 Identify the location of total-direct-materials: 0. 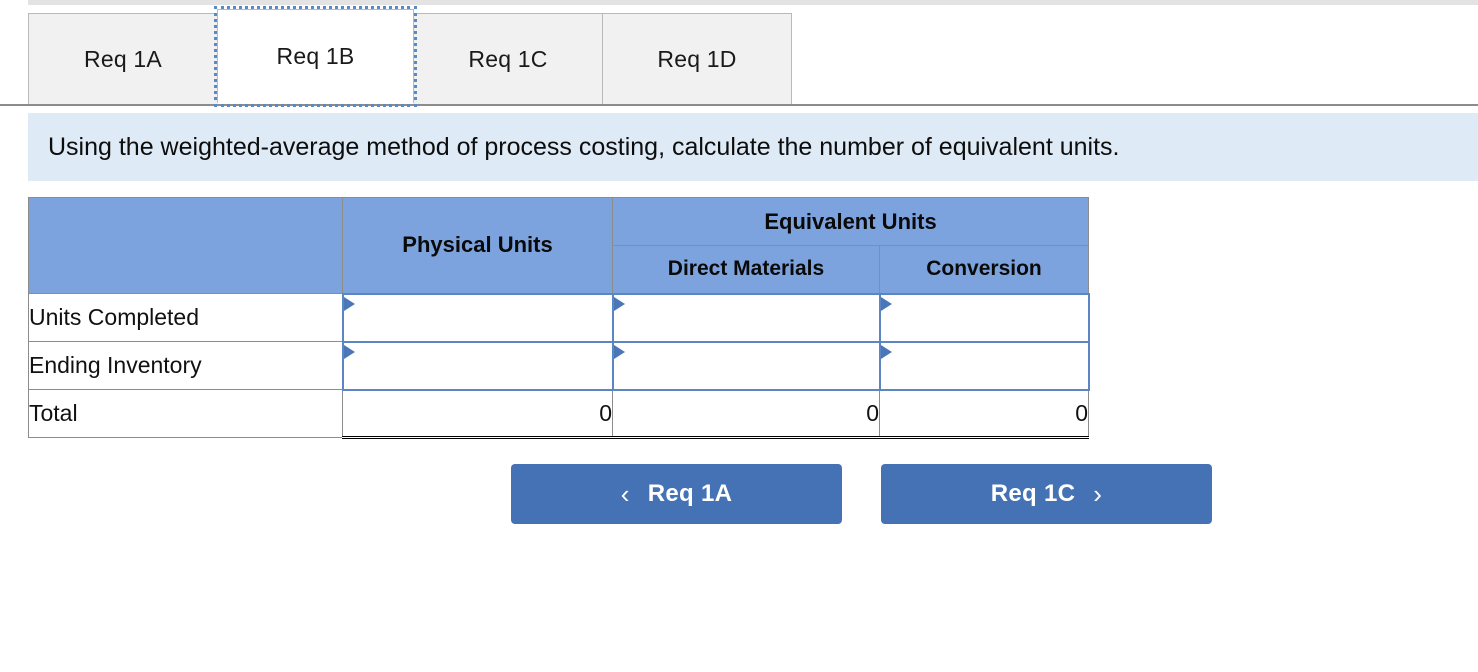
(746, 414).